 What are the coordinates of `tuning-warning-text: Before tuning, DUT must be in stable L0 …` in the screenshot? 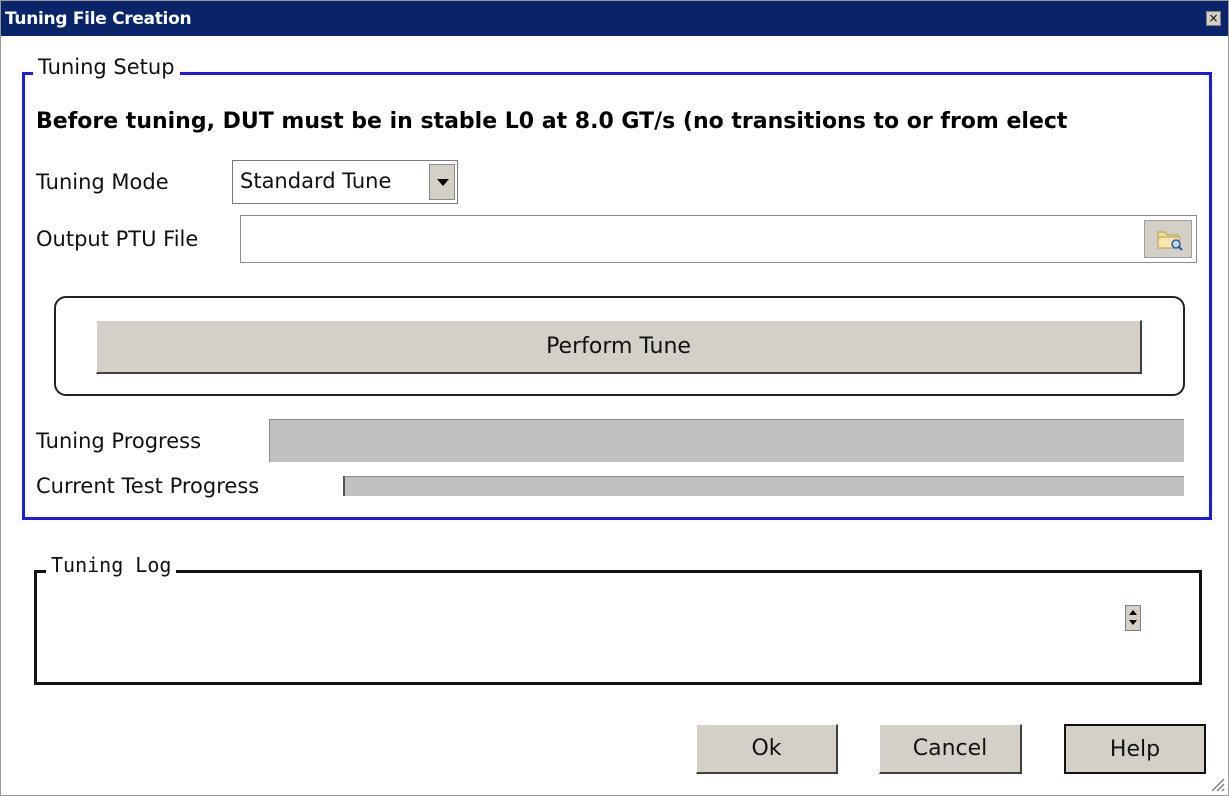 It's located at (552, 121).